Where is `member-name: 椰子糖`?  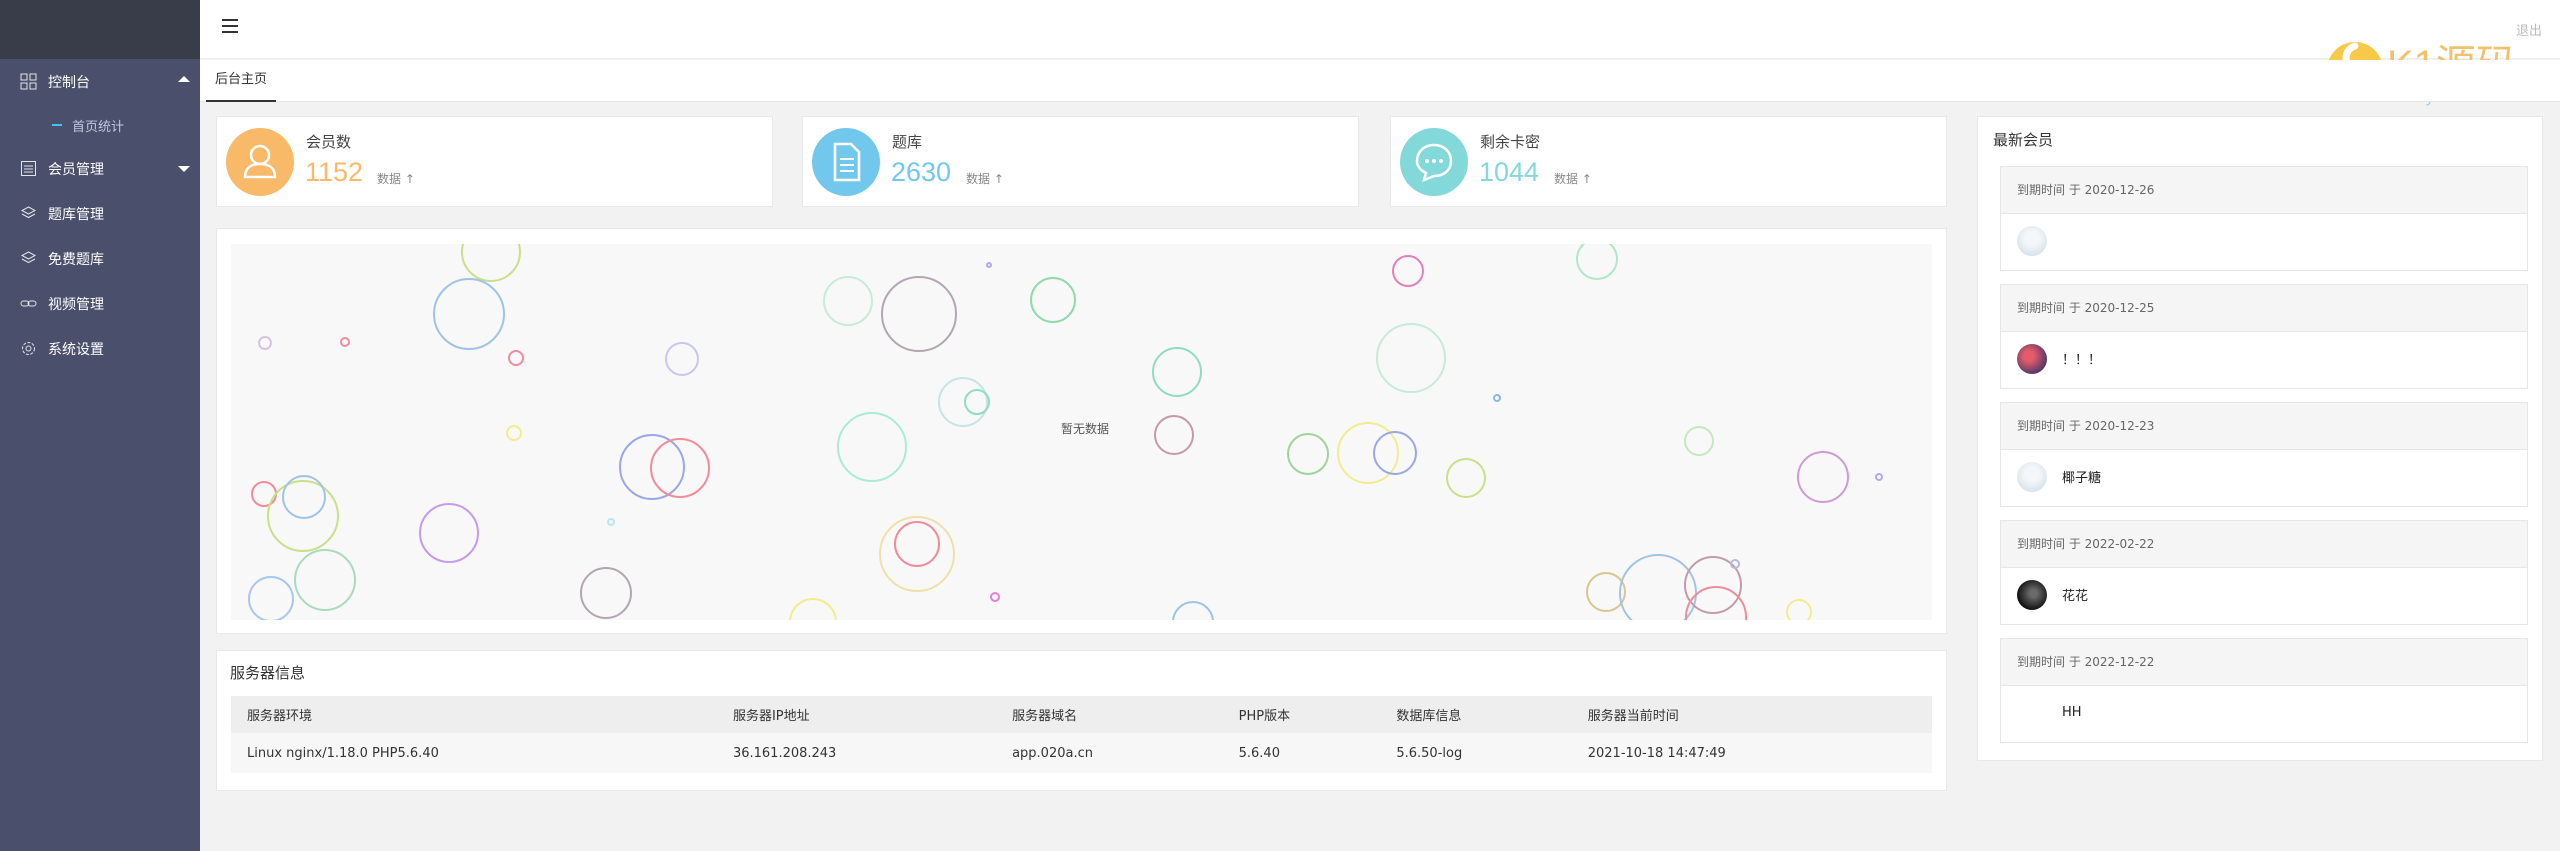 member-name: 椰子糖 is located at coordinates (2082, 478).